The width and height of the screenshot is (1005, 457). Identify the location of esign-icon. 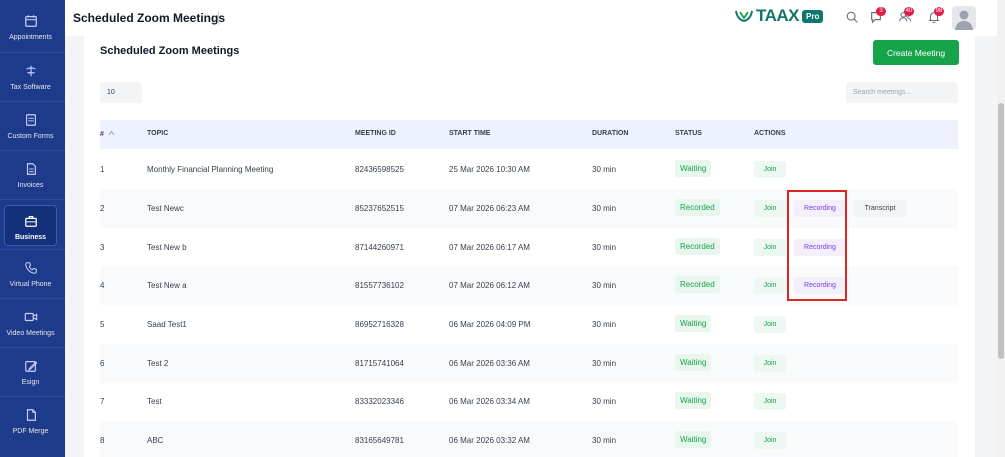
(30, 366).